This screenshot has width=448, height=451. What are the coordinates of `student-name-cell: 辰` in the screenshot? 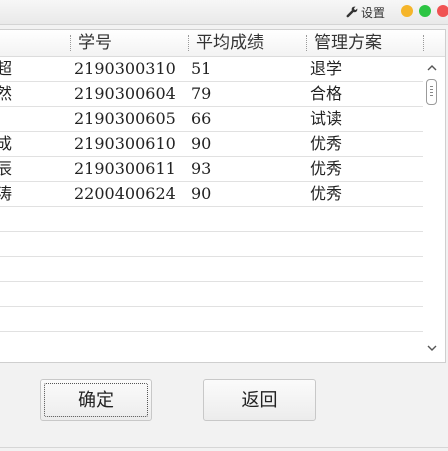 It's located at (6, 168).